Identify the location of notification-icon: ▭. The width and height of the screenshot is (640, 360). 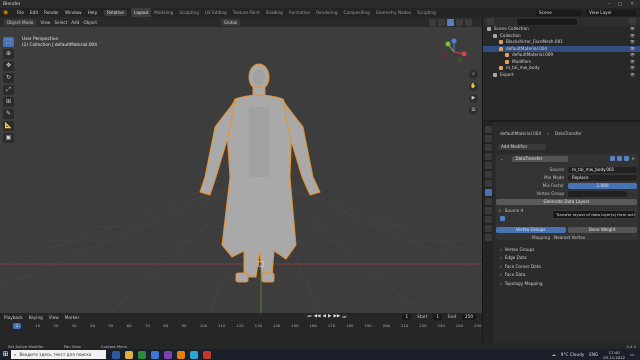
(632, 354).